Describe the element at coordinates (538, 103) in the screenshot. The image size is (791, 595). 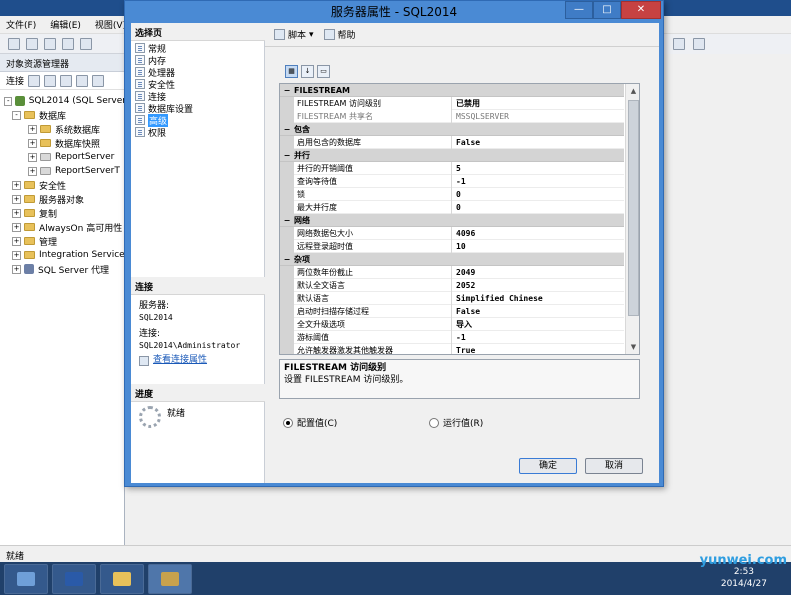
I see `property-value: 已禁用` at that location.